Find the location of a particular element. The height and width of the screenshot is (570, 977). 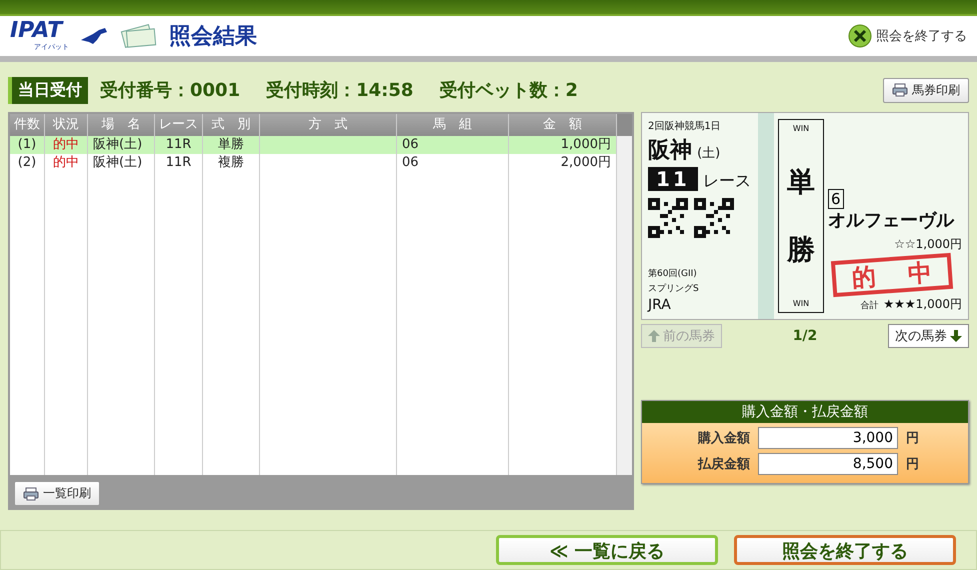

ticket-print-button: 馬券印刷 is located at coordinates (926, 90).